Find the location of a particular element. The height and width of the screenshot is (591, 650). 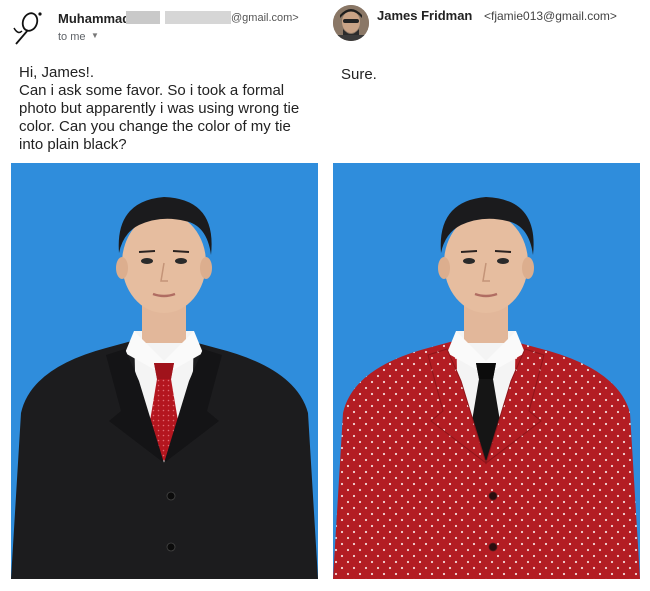

reply-message-body: Sure. is located at coordinates (359, 74).